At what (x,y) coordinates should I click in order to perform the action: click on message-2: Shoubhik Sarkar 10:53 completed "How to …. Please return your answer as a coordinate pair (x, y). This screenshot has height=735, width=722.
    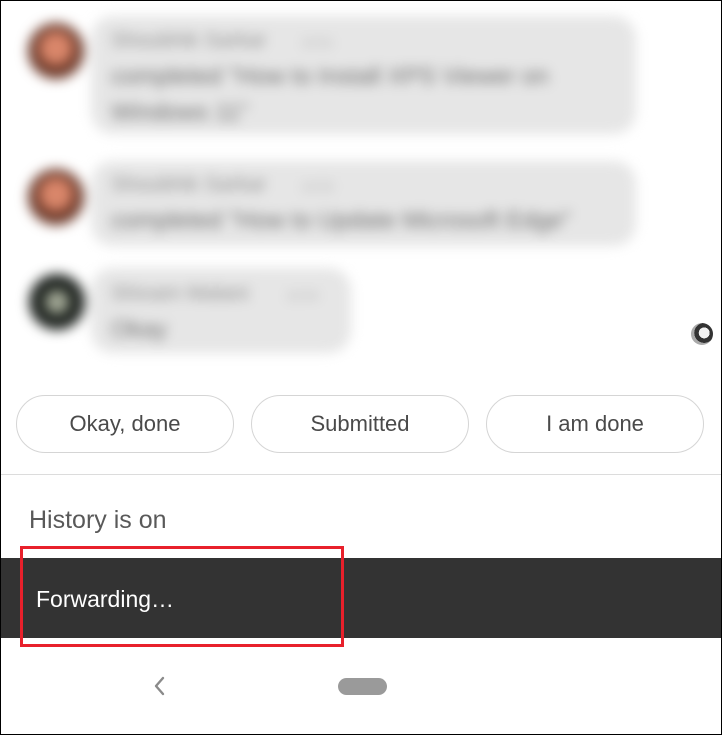
    Looking at the image, I should click on (361, 201).